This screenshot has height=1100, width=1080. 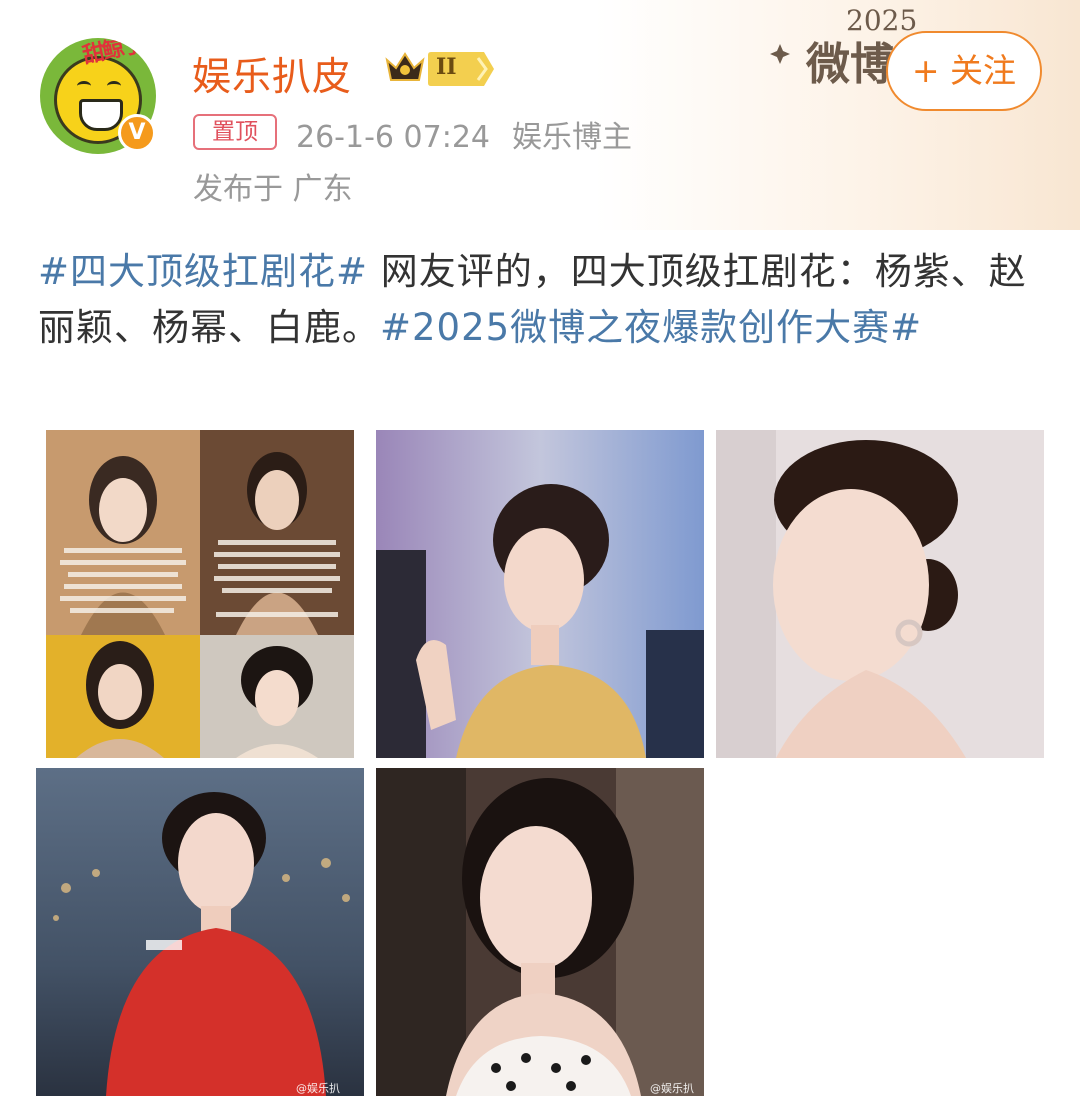 I want to click on post-location: 发布于 广东, so click(x=273, y=189).